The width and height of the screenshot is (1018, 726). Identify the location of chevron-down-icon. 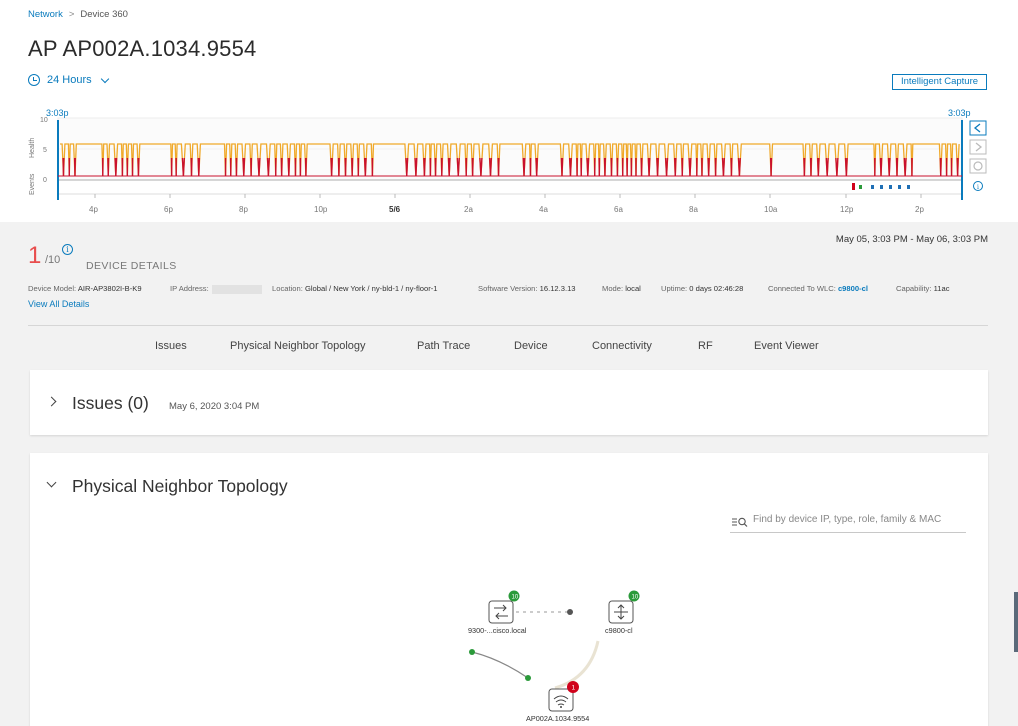
(51, 482).